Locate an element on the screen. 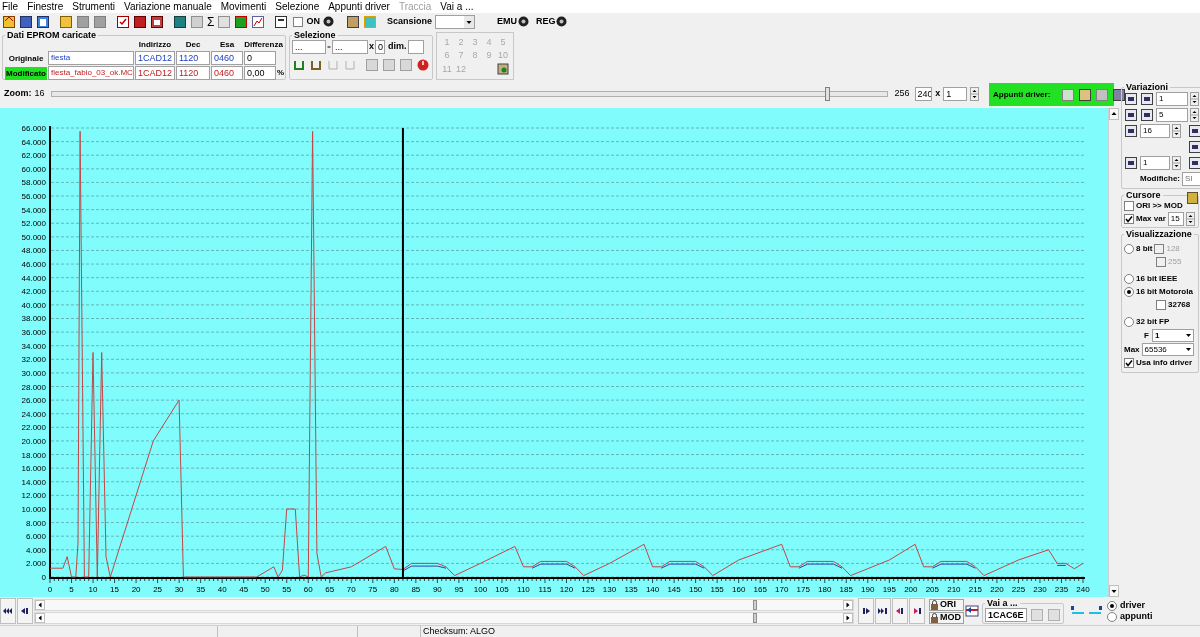 The height and width of the screenshot is (637, 1200). tick-label: 34.000 is located at coordinates (33, 346).